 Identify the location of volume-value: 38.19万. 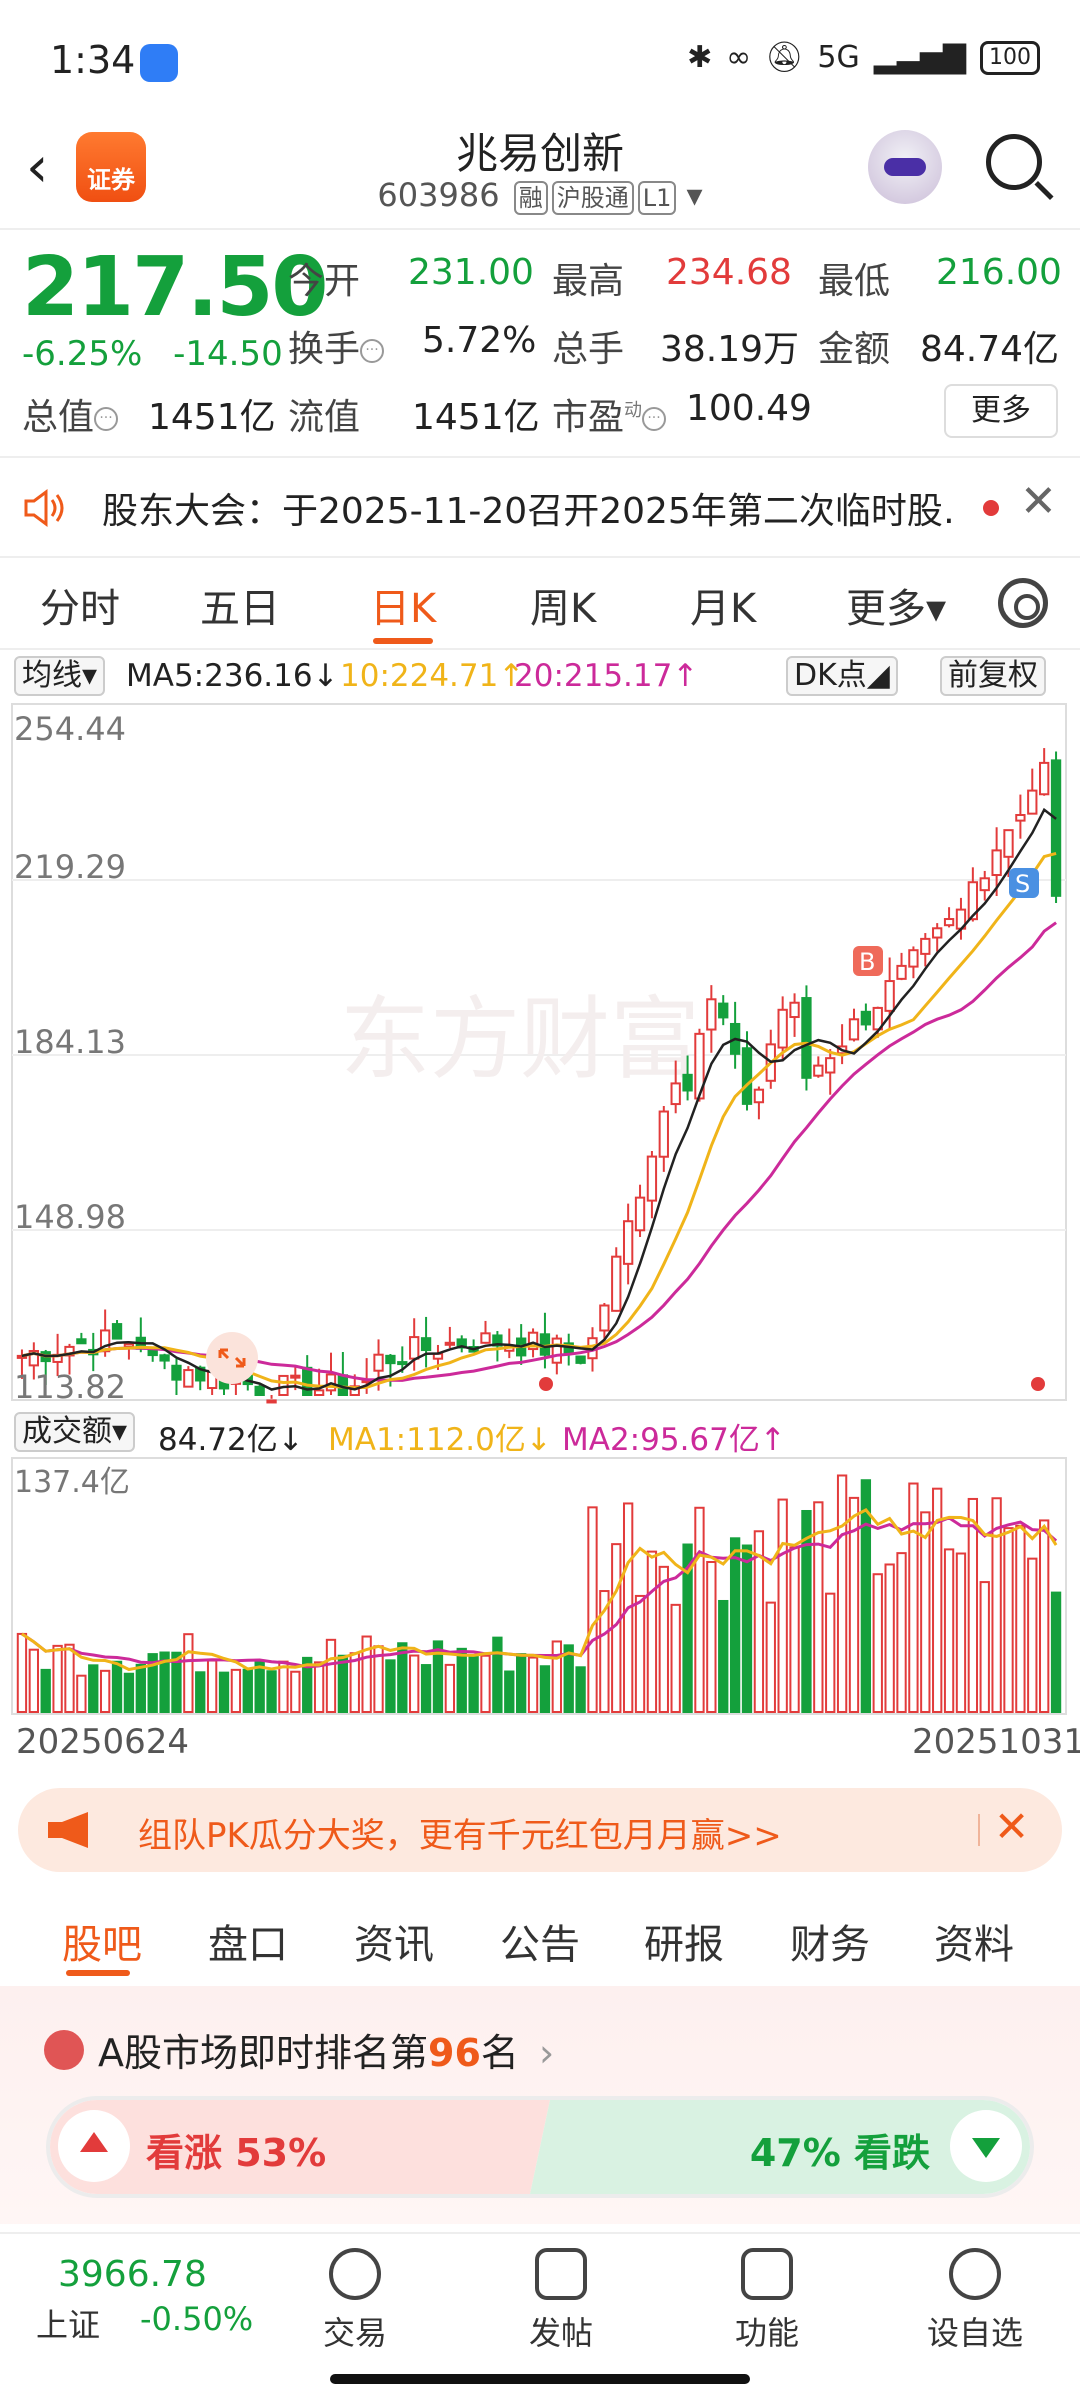
(730, 349).